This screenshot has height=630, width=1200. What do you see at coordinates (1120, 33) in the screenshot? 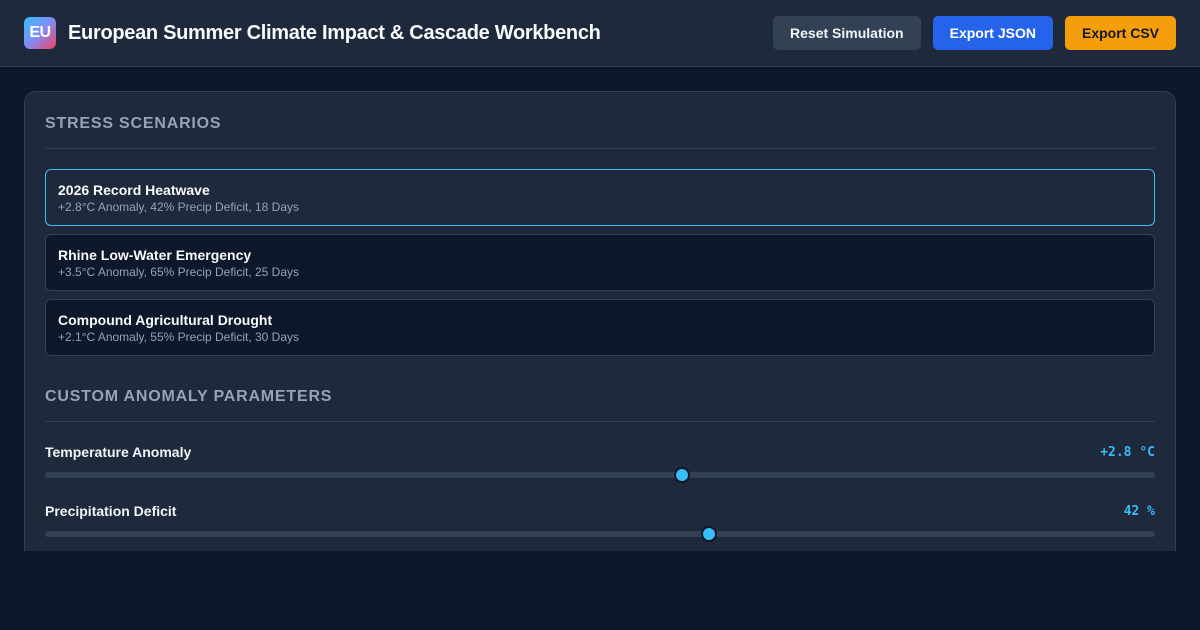
I see `export-csv-button: Export CSV` at bounding box center [1120, 33].